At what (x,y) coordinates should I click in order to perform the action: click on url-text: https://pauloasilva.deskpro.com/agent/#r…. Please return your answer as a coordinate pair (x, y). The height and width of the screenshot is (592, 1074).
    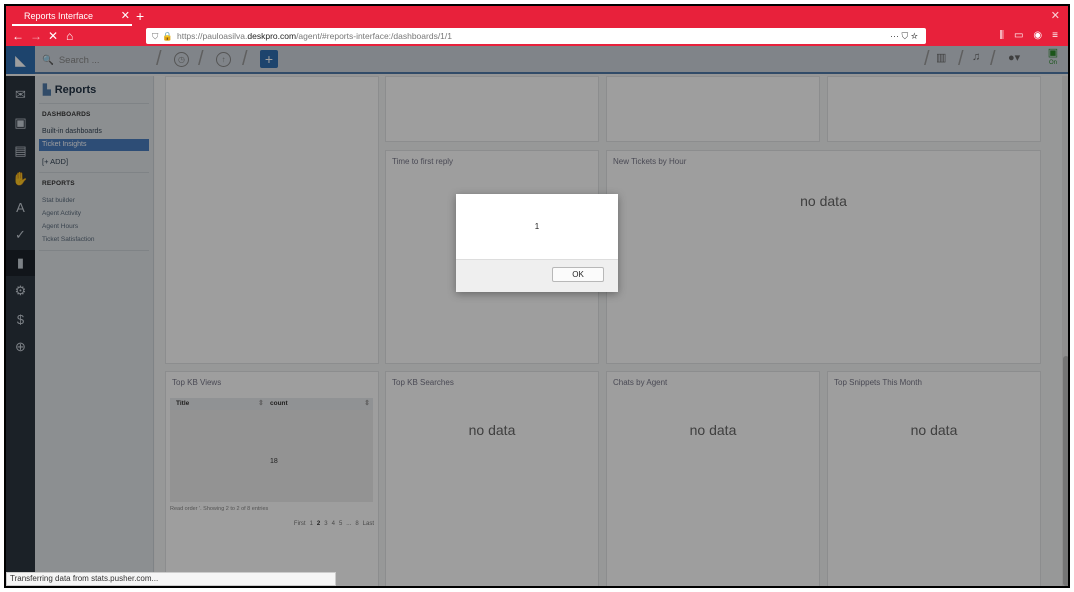
    Looking at the image, I should click on (314, 36).